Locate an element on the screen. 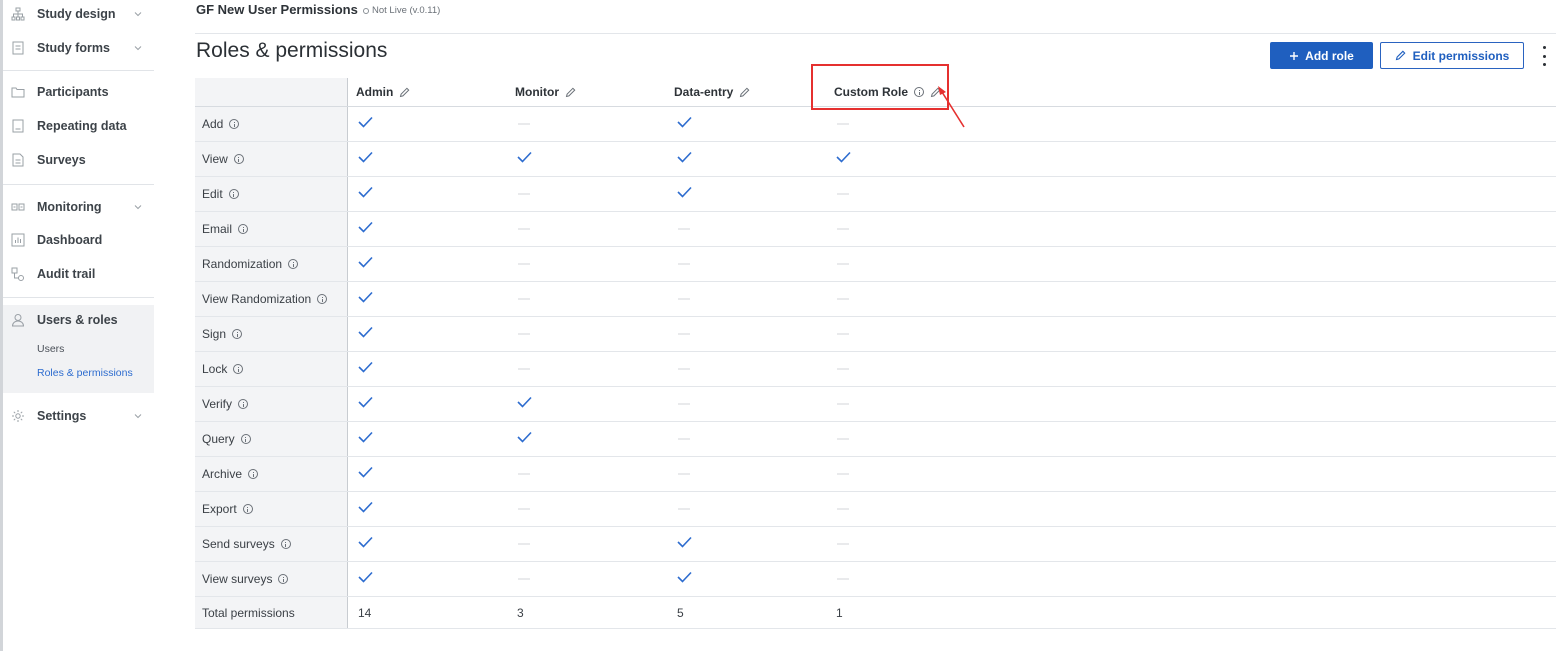  table-row: Add is located at coordinates (875, 124).